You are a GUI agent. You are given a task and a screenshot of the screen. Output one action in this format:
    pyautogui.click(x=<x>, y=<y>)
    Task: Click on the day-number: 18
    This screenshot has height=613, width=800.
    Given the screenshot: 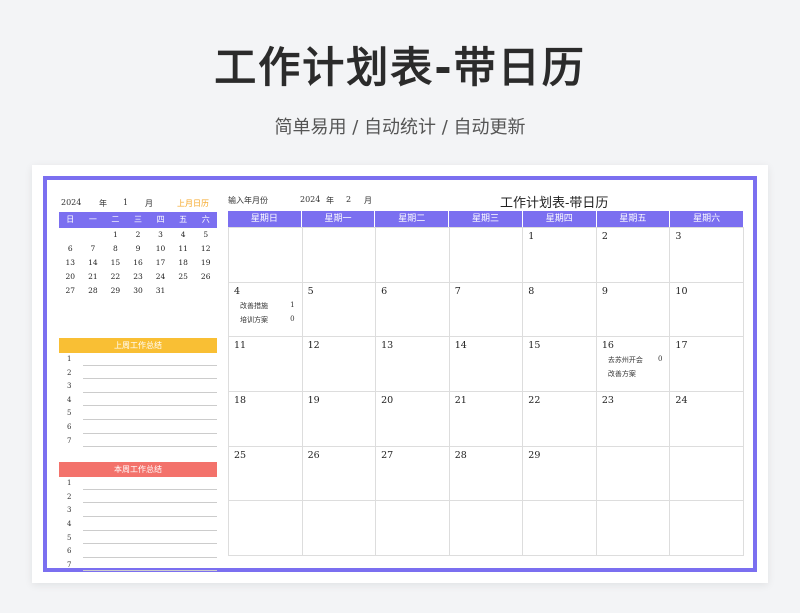 What is the action you would take?
    pyautogui.click(x=240, y=401)
    